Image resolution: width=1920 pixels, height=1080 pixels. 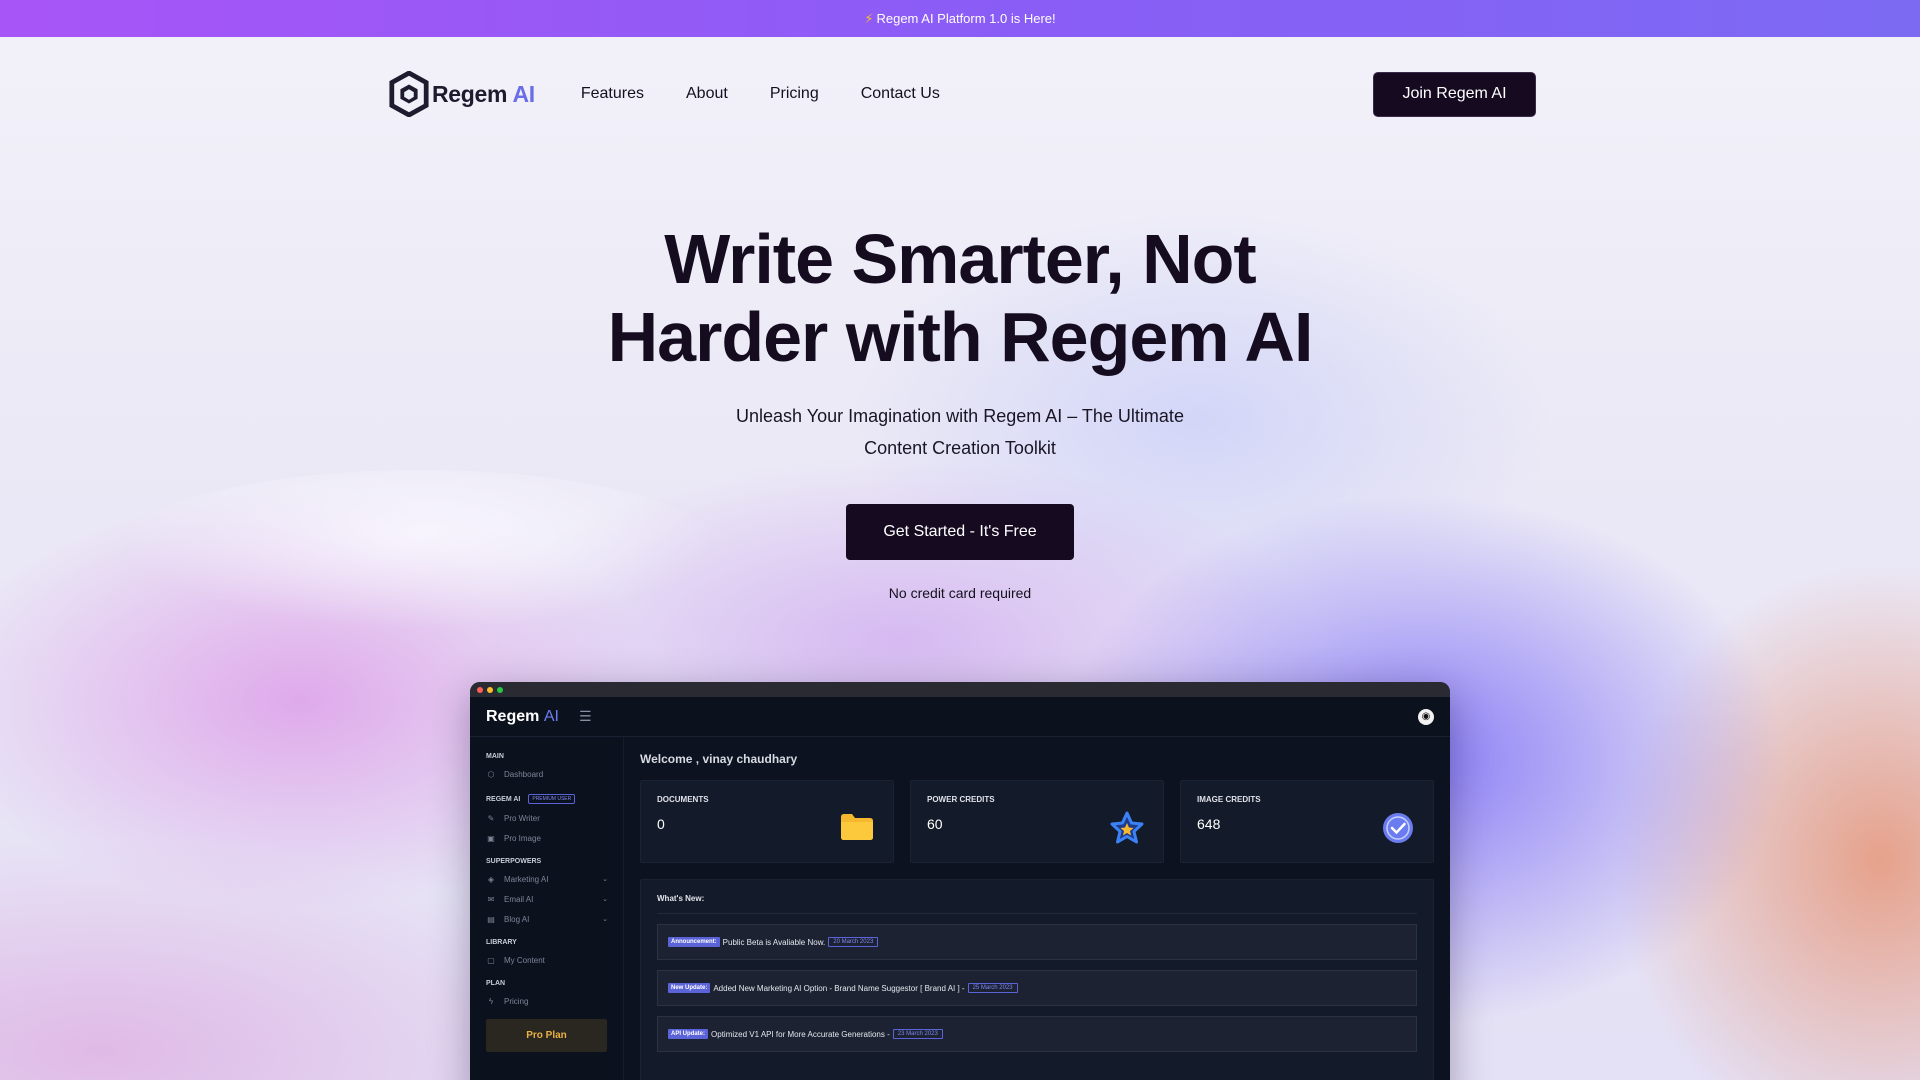 What do you see at coordinates (857, 827) in the screenshot?
I see `folder-icon` at bounding box center [857, 827].